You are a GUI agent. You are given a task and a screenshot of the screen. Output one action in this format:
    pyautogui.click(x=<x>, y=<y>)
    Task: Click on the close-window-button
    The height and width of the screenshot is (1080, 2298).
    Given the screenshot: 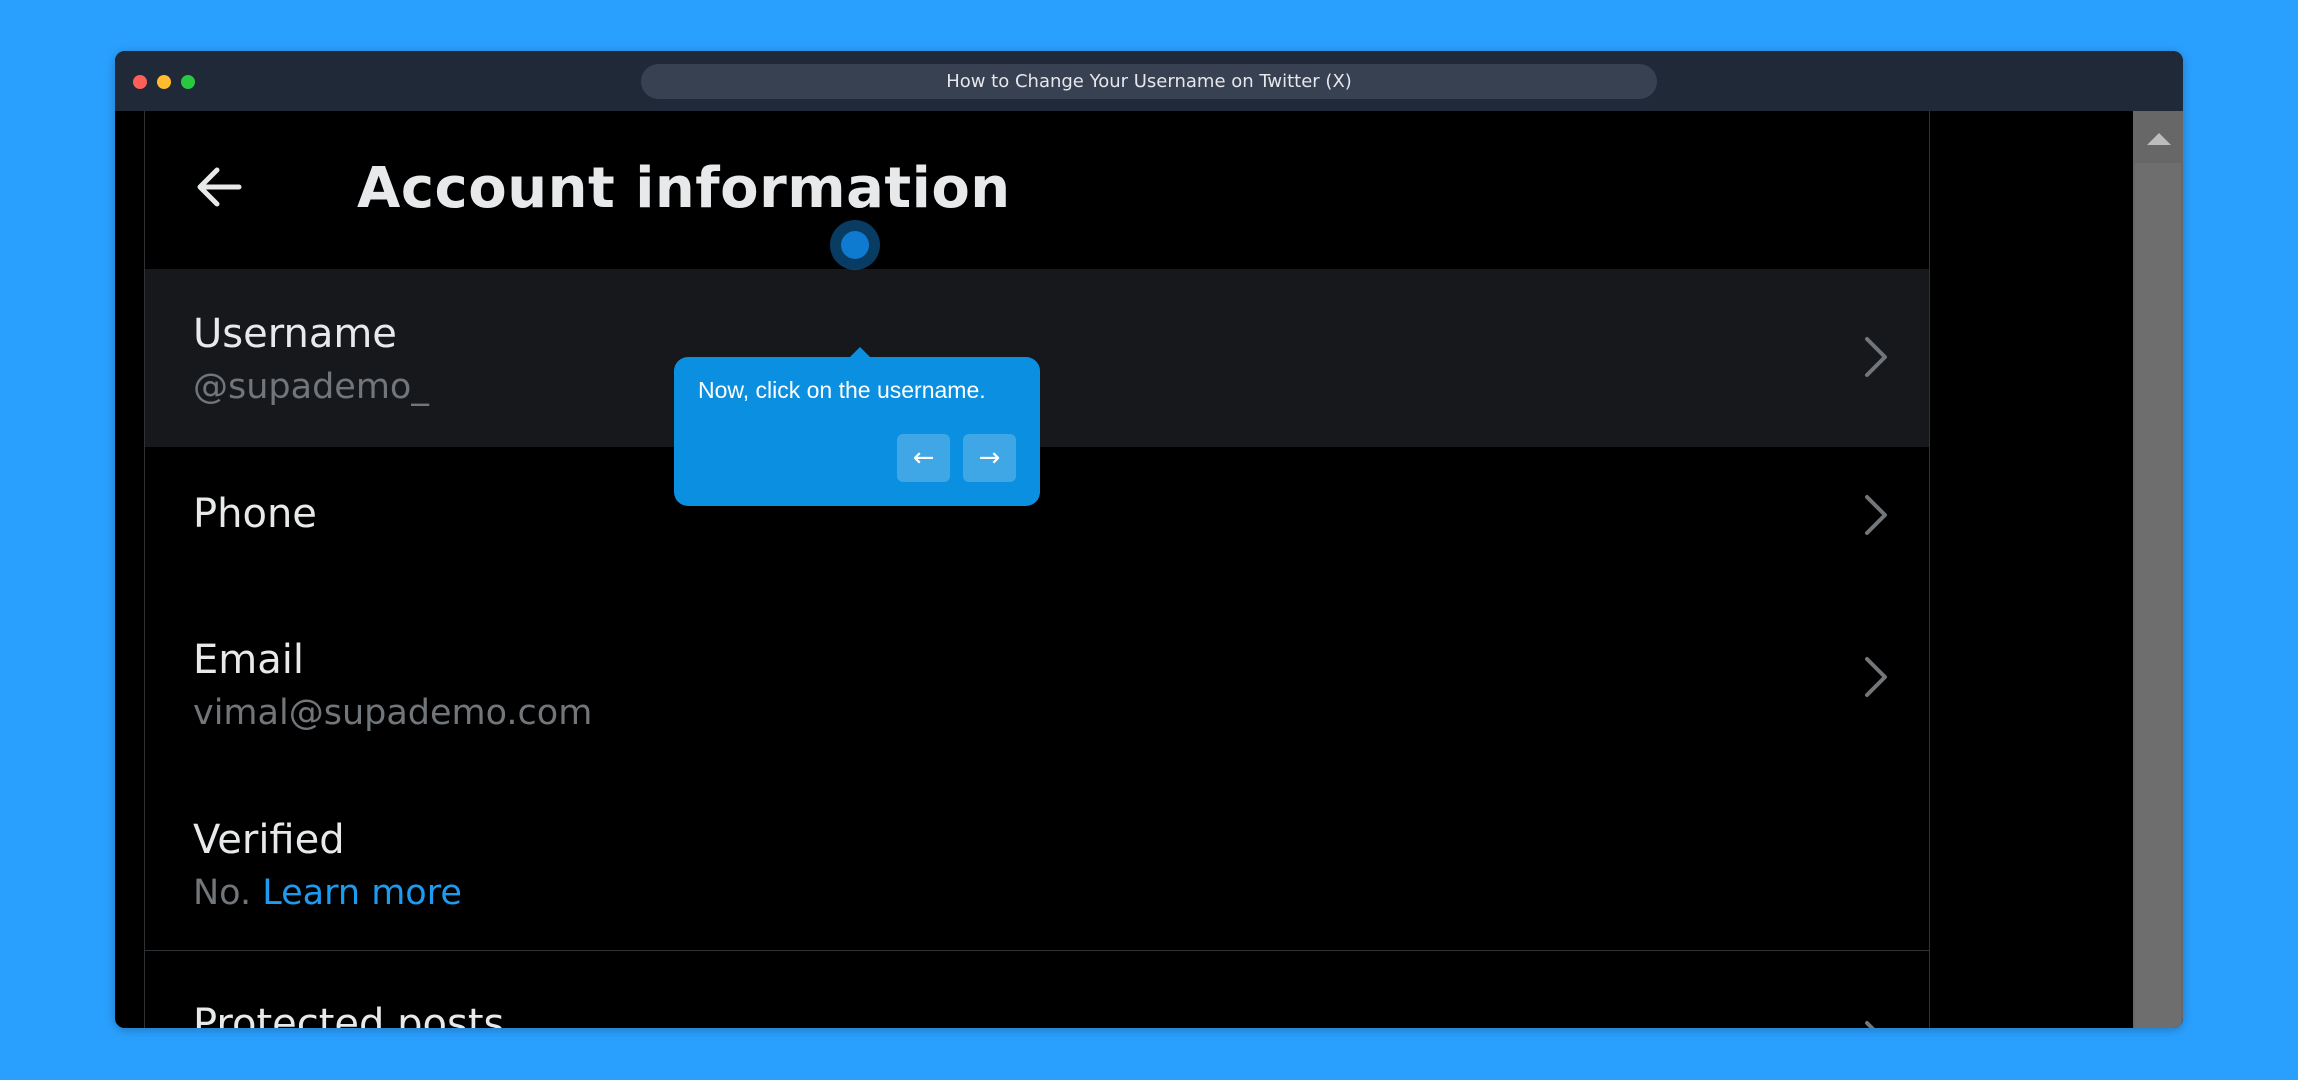 What is the action you would take?
    pyautogui.click(x=140, y=82)
    